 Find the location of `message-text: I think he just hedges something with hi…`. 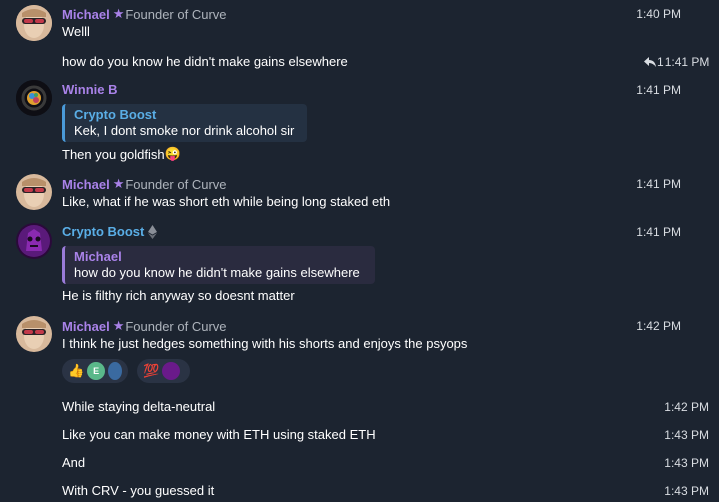

message-text: I think he just hedges something with hi… is located at coordinates (265, 343).